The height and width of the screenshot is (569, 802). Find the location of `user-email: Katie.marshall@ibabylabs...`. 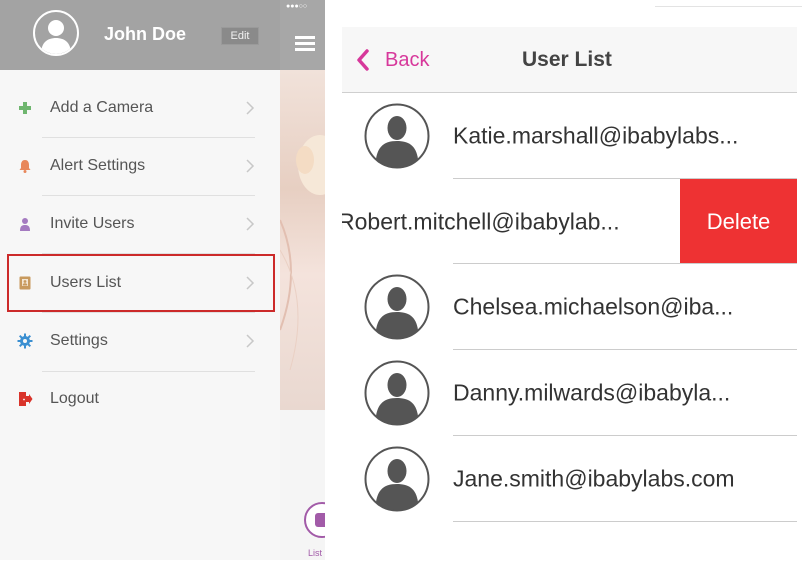

user-email: Katie.marshall@ibabylabs... is located at coordinates (596, 135).